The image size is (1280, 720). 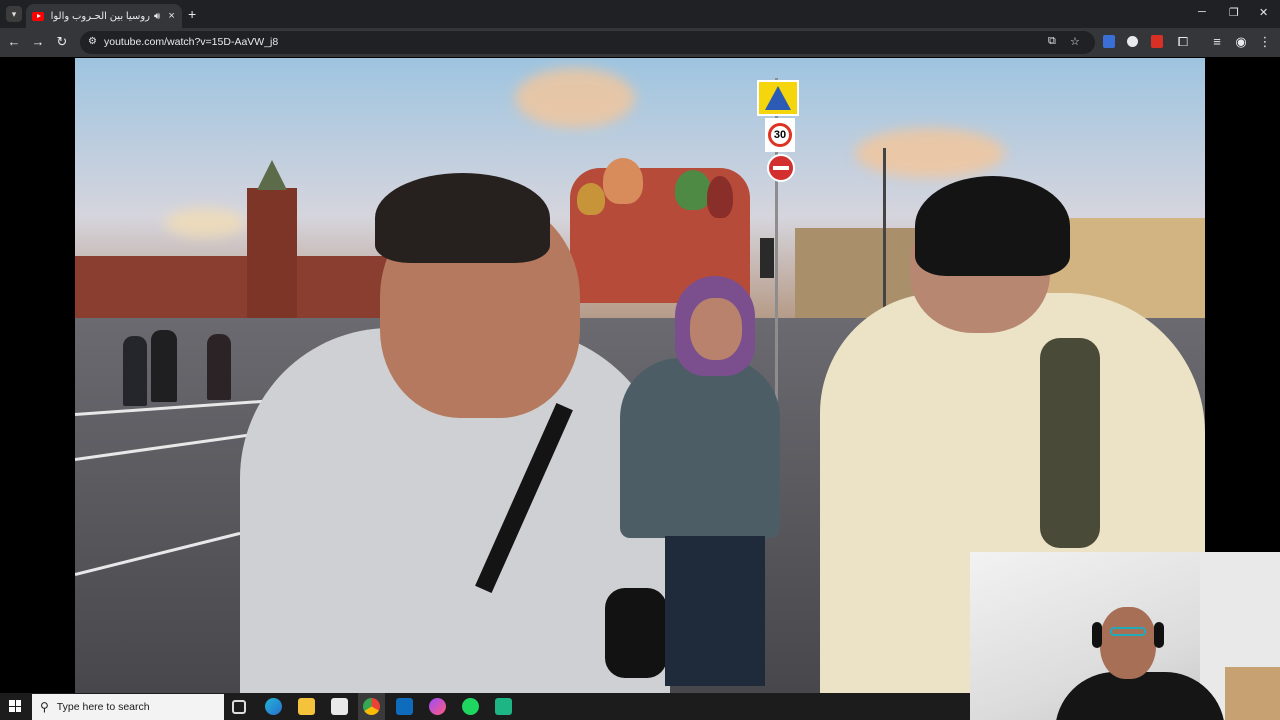 What do you see at coordinates (884, 233) in the screenshot?
I see `street-lamp` at bounding box center [884, 233].